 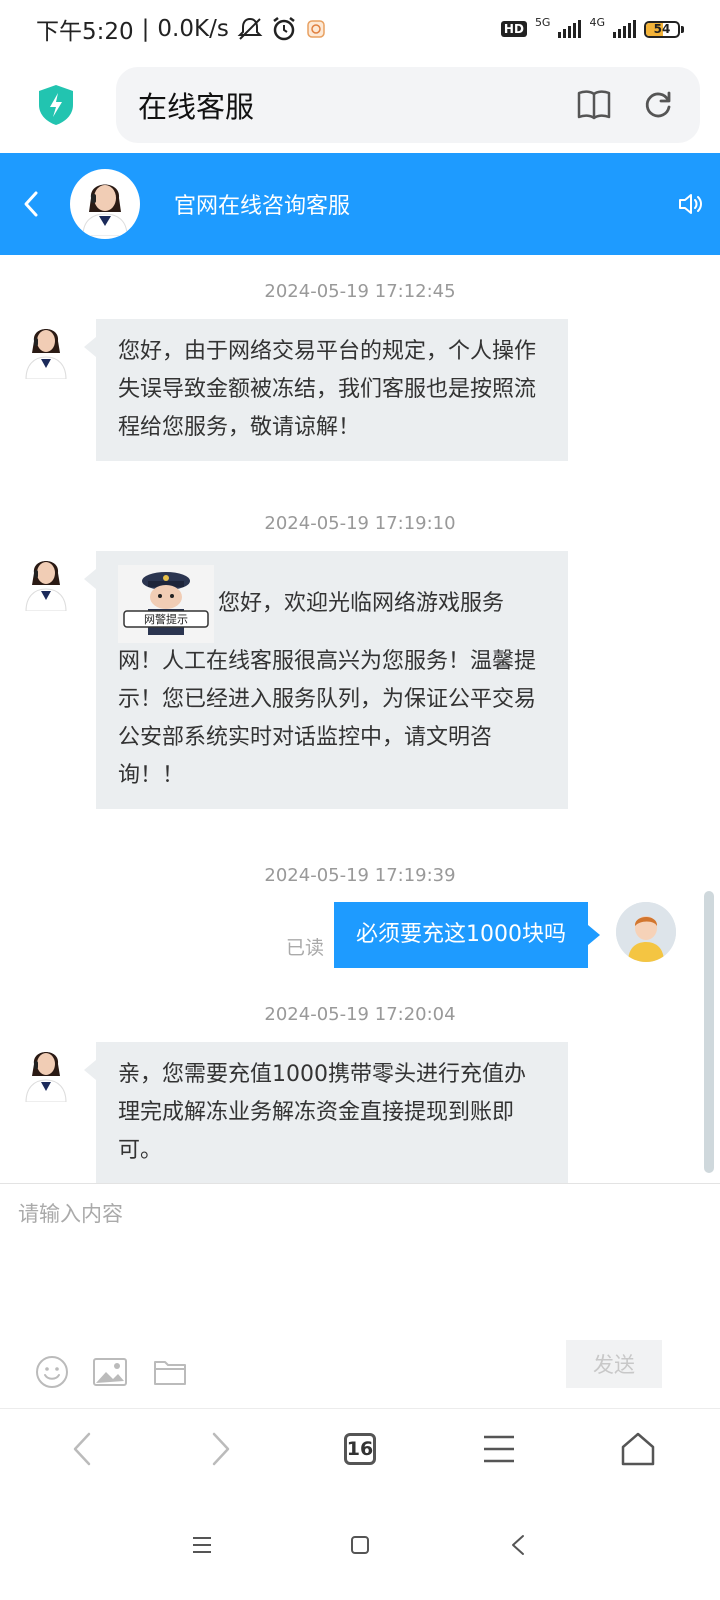 What do you see at coordinates (305, 948) in the screenshot?
I see `read-status: 已读` at bounding box center [305, 948].